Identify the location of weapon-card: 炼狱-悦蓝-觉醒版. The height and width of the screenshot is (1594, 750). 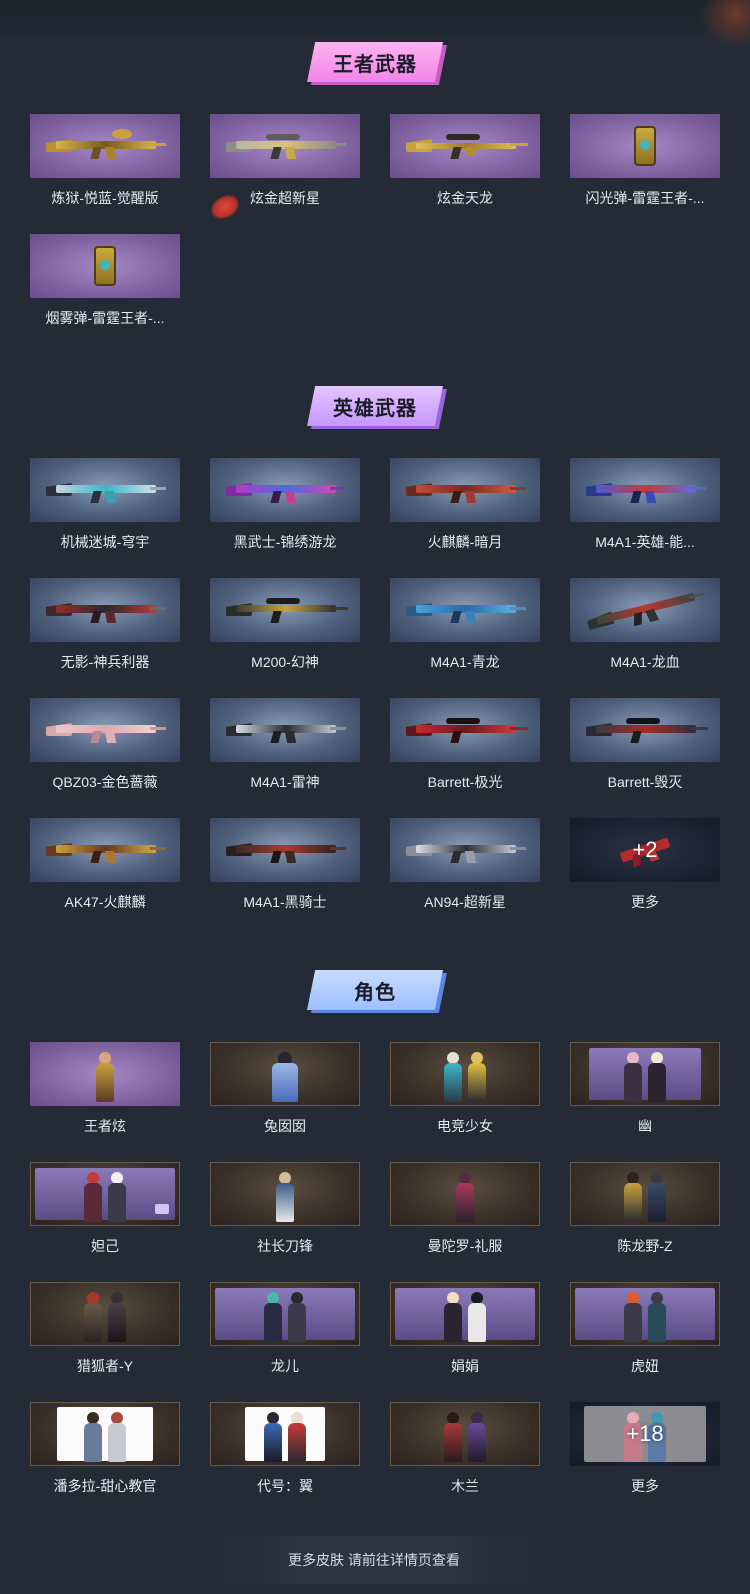
(105, 166).